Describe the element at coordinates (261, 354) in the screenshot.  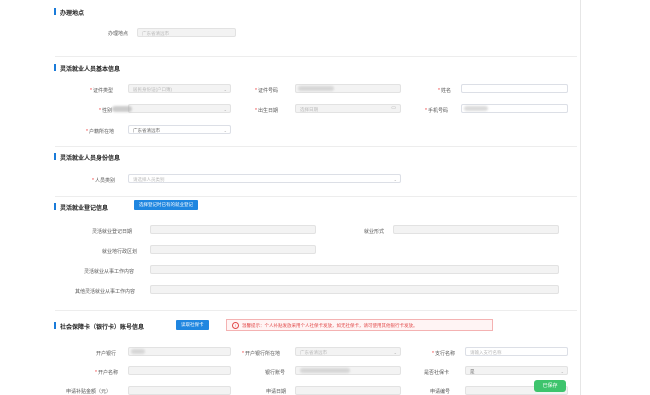
I see `bank-region-label: *开户银行所在地` at that location.